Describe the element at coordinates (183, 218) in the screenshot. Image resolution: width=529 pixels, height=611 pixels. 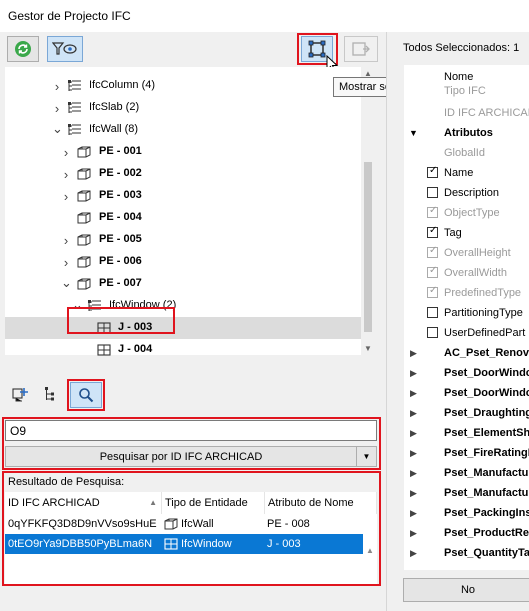
I see `tree-item: PE - 004` at that location.